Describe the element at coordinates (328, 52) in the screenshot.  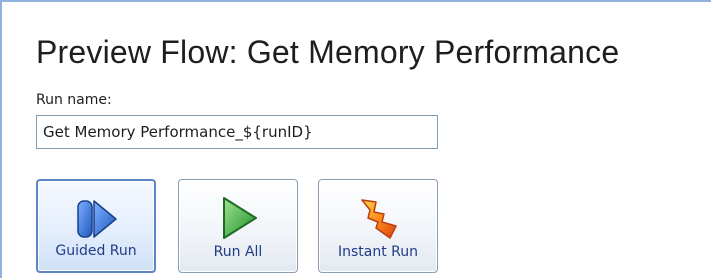
I see `page-title: Preview Flow: Get Memory Performance` at that location.